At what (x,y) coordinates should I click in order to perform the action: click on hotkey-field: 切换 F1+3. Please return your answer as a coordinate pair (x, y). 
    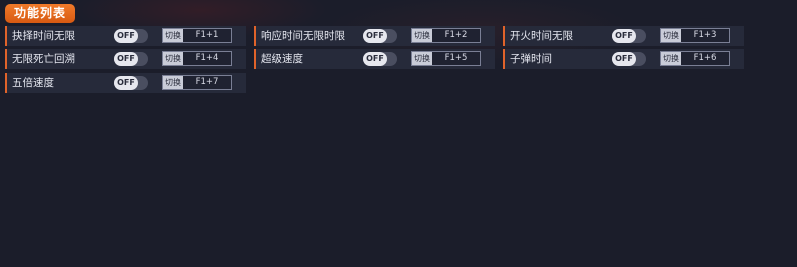
    Looking at the image, I should click on (695, 35).